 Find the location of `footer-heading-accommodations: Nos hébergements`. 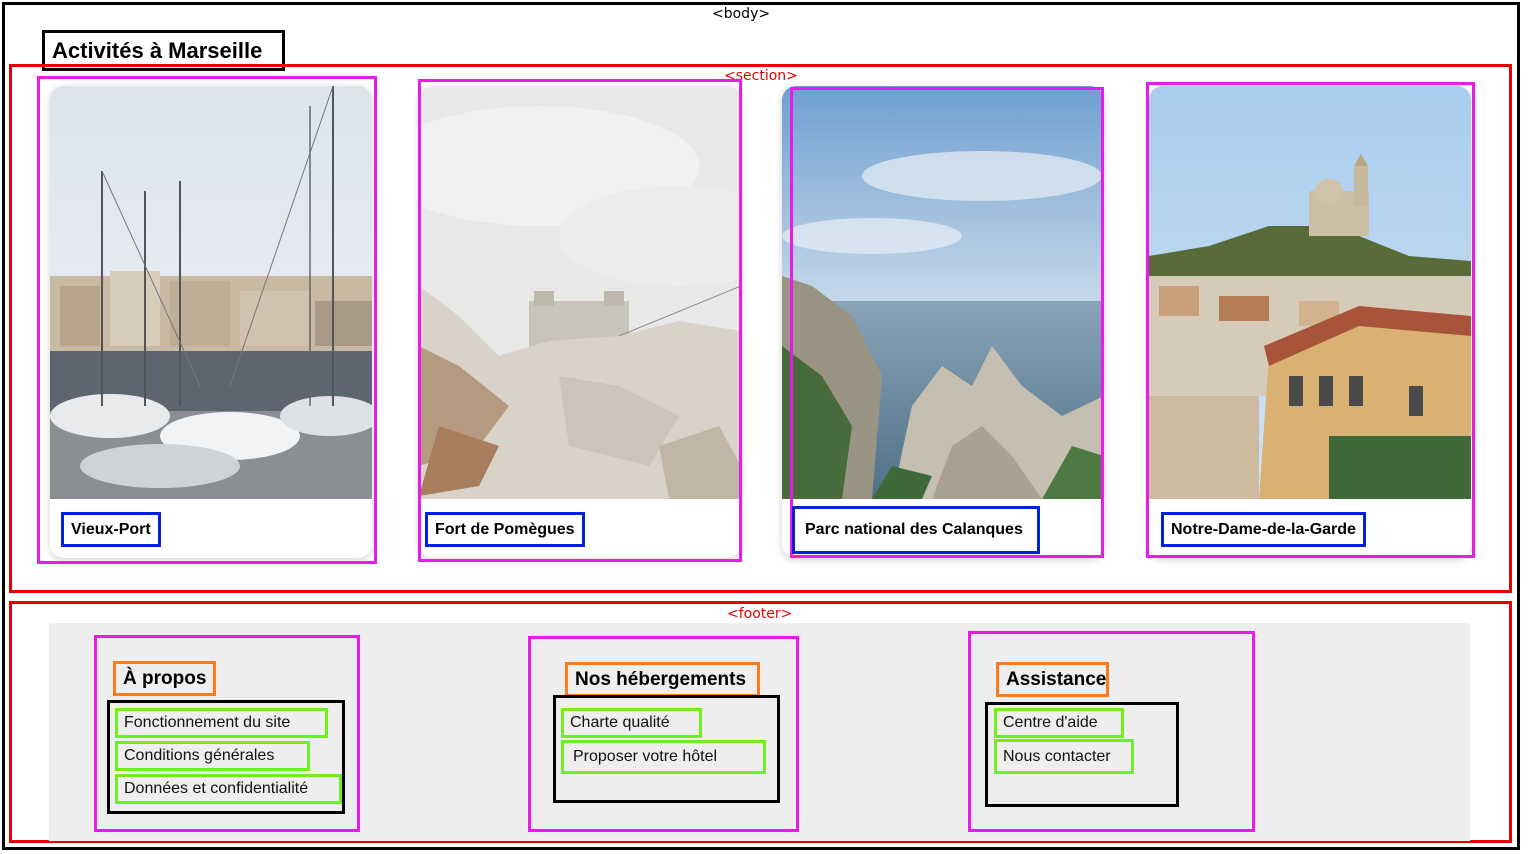

footer-heading-accommodations: Nos hébergements is located at coordinates (662, 679).